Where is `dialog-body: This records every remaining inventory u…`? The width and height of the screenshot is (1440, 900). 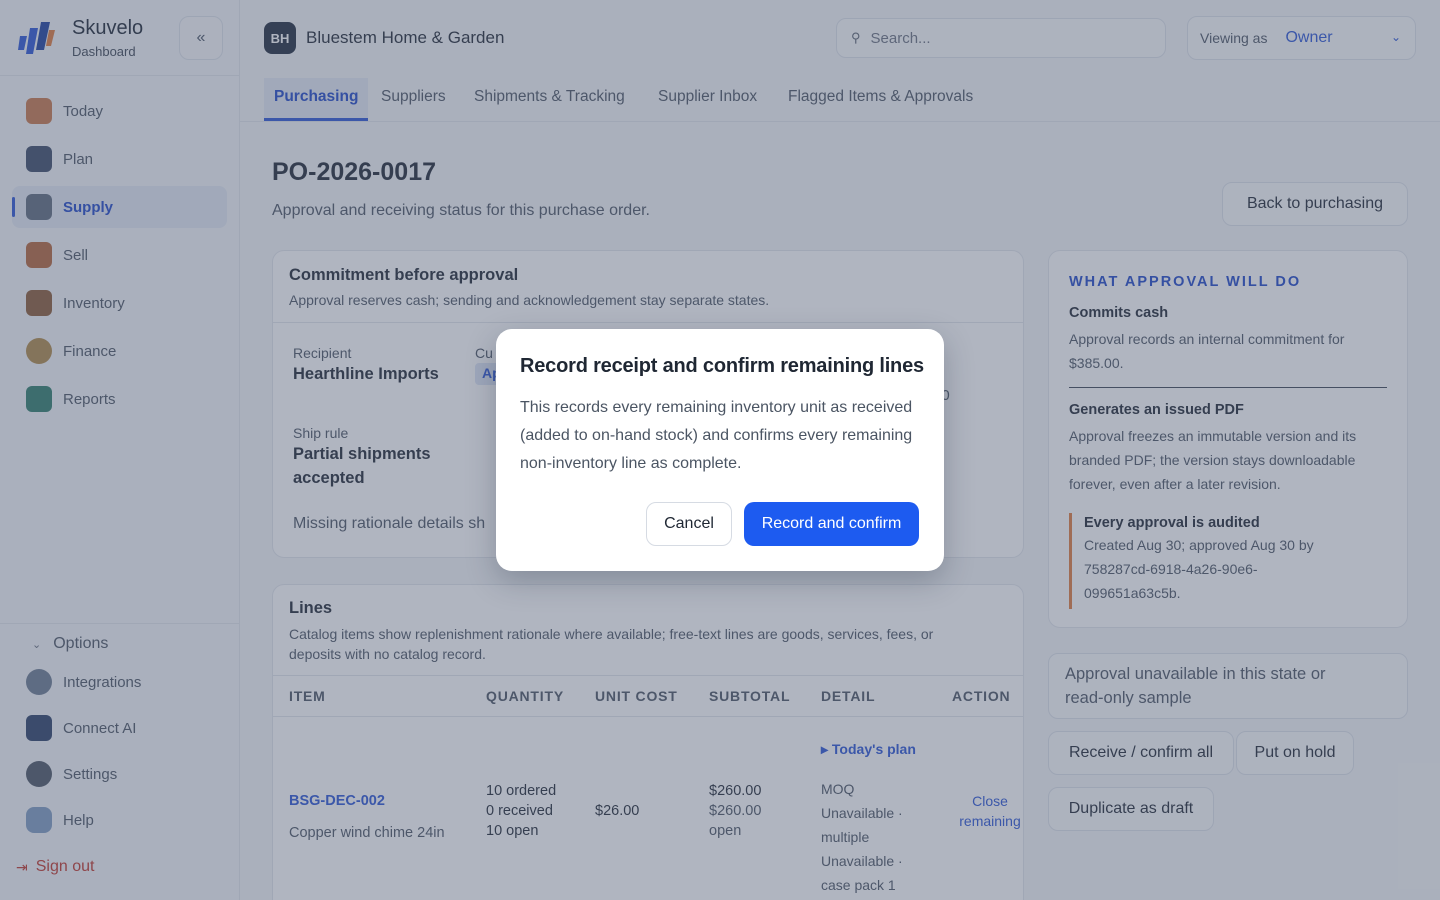
dialog-body: This records every remaining inventory u… is located at coordinates (716, 435).